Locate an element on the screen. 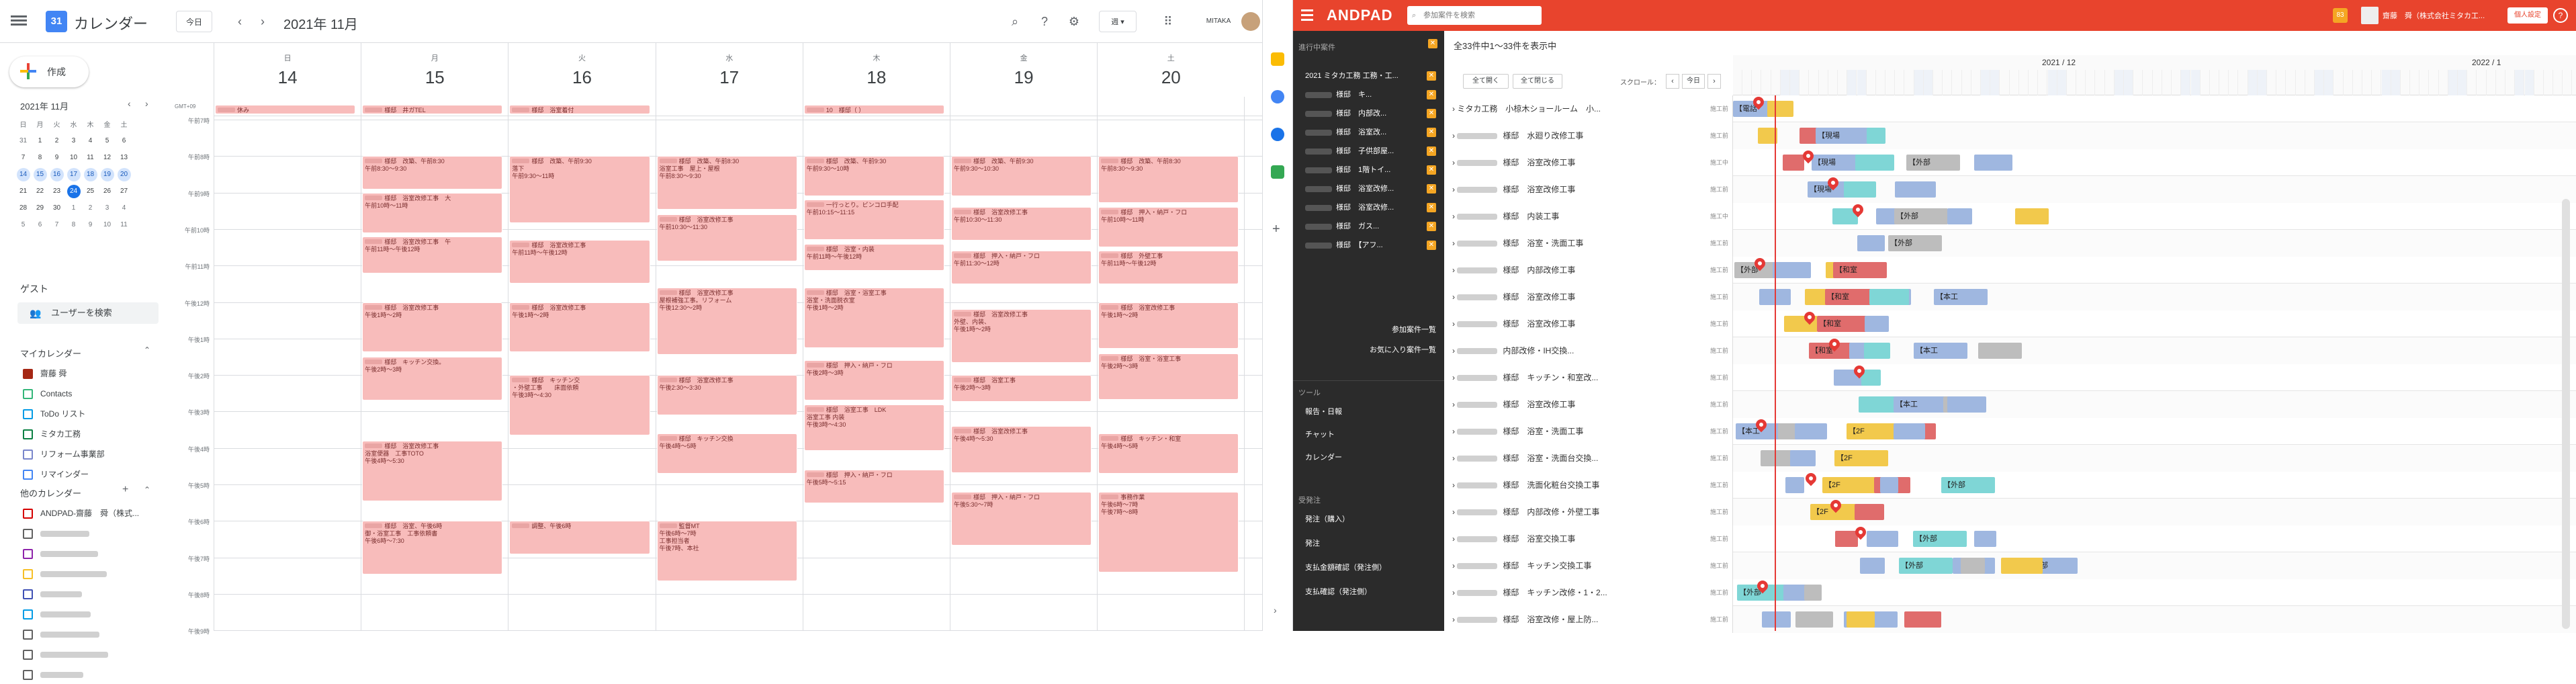 Image resolution: width=2576 pixels, height=684 pixels. calendar-event: 様邸 浴室改修工事 外壁、内装、 午後1時～2時 is located at coordinates (1021, 336).